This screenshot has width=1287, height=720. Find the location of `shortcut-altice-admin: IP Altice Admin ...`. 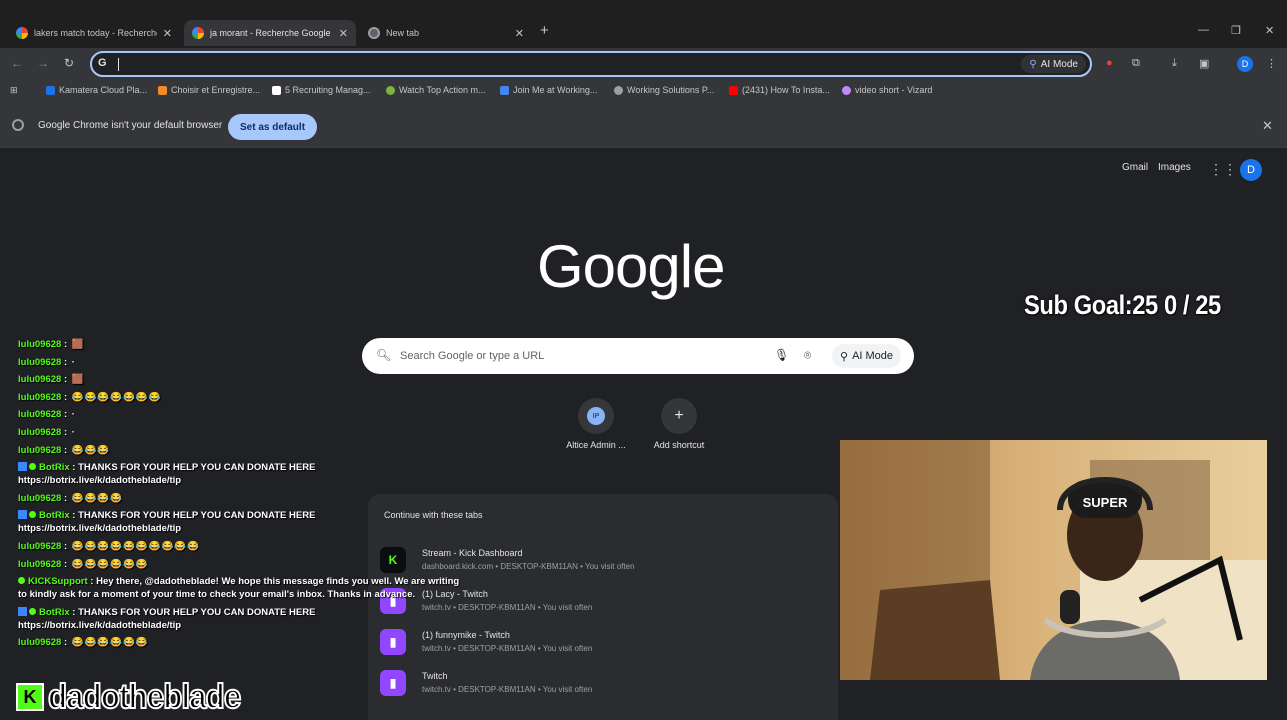

shortcut-altice-admin: IP Altice Admin ... is located at coordinates (596, 424).